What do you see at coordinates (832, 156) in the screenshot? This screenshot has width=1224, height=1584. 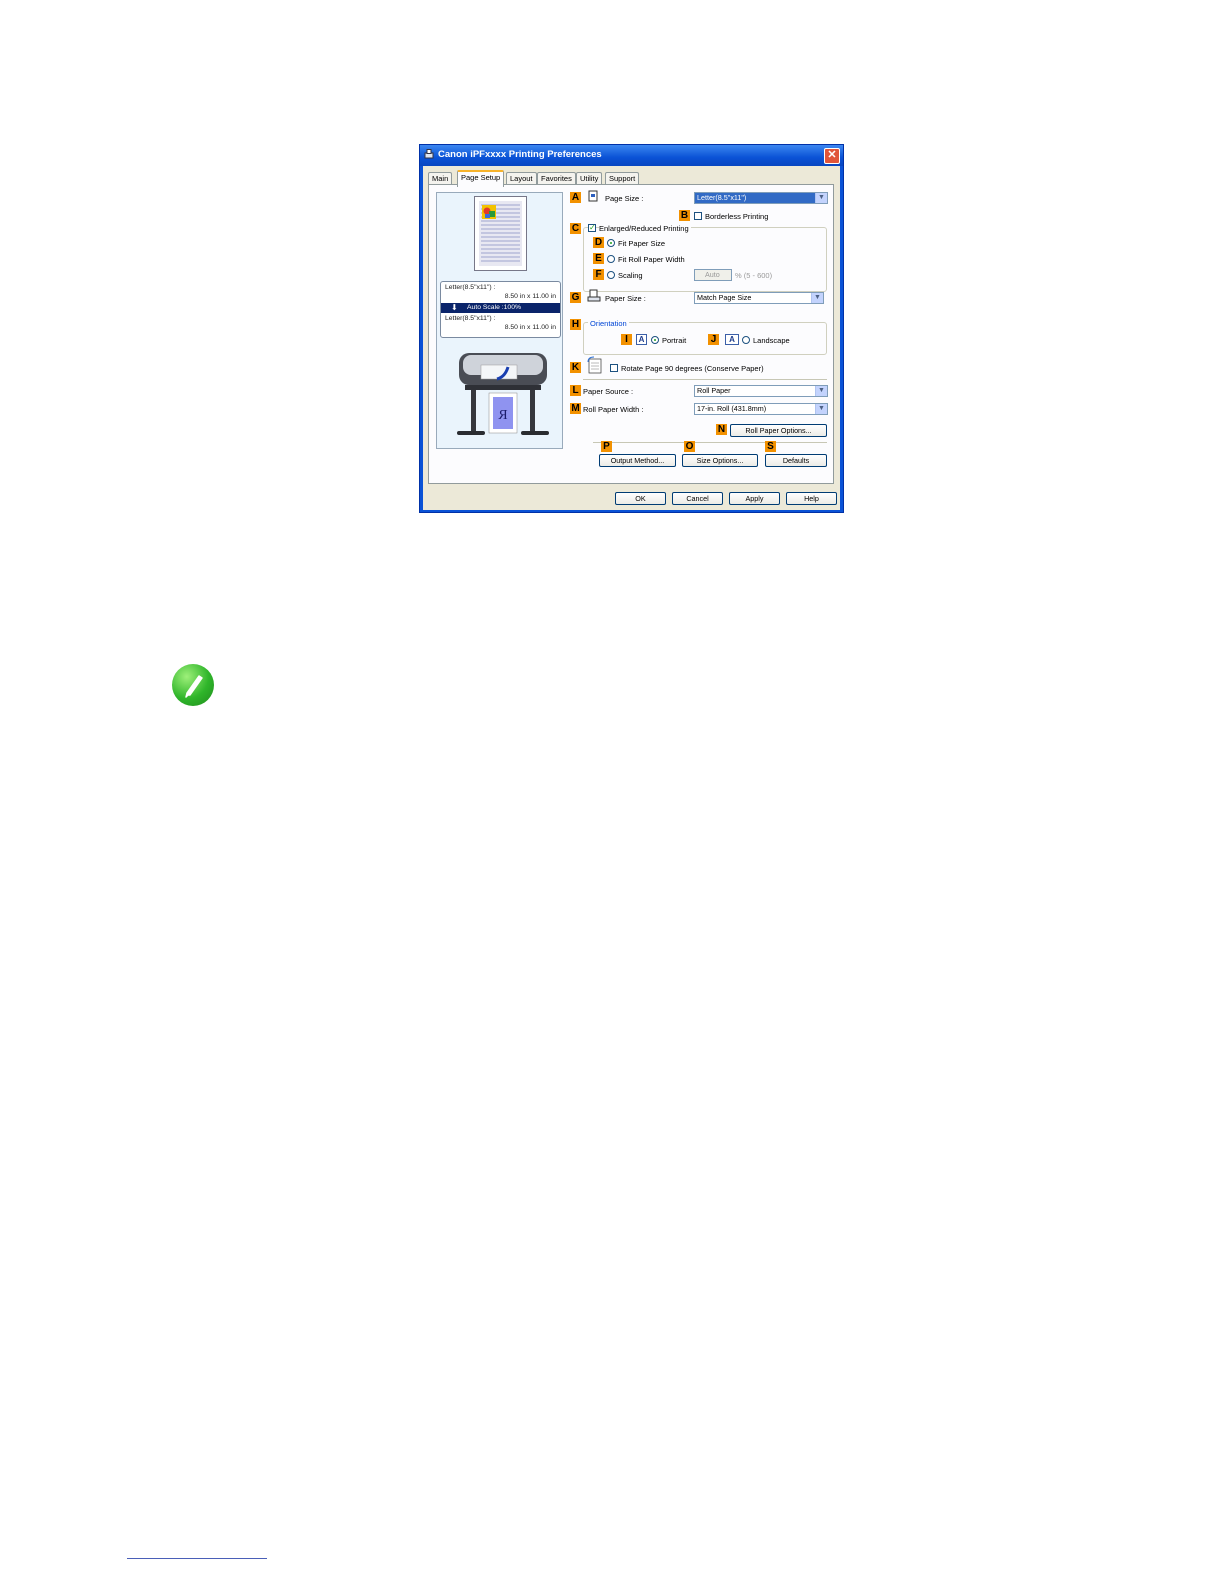 I see `close-button: ✕` at bounding box center [832, 156].